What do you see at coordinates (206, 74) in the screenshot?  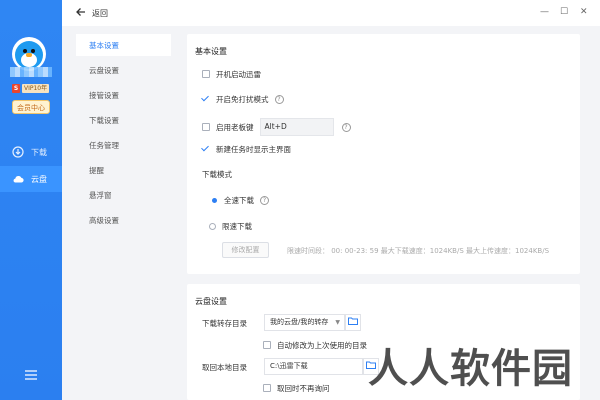 I see `auto-start-checkbox` at bounding box center [206, 74].